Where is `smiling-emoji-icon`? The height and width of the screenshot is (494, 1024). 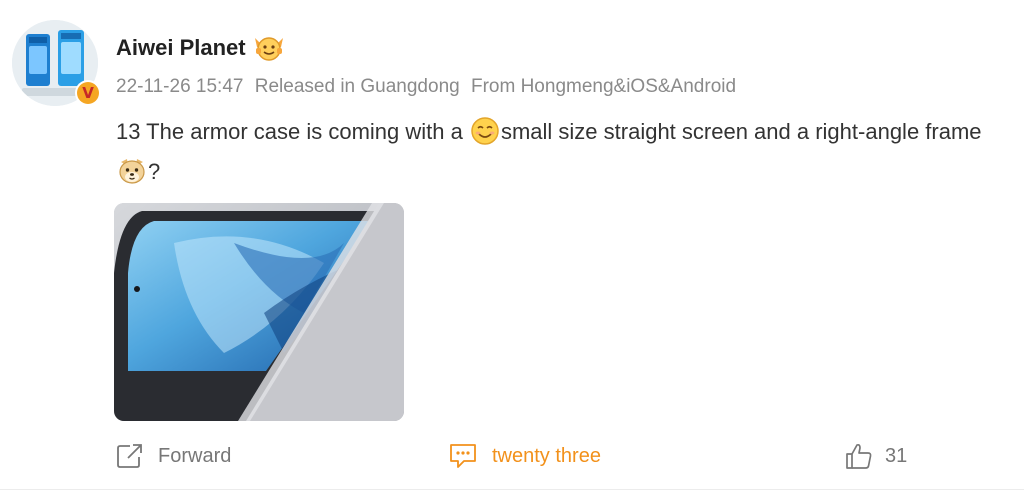 smiling-emoji-icon is located at coordinates (485, 131).